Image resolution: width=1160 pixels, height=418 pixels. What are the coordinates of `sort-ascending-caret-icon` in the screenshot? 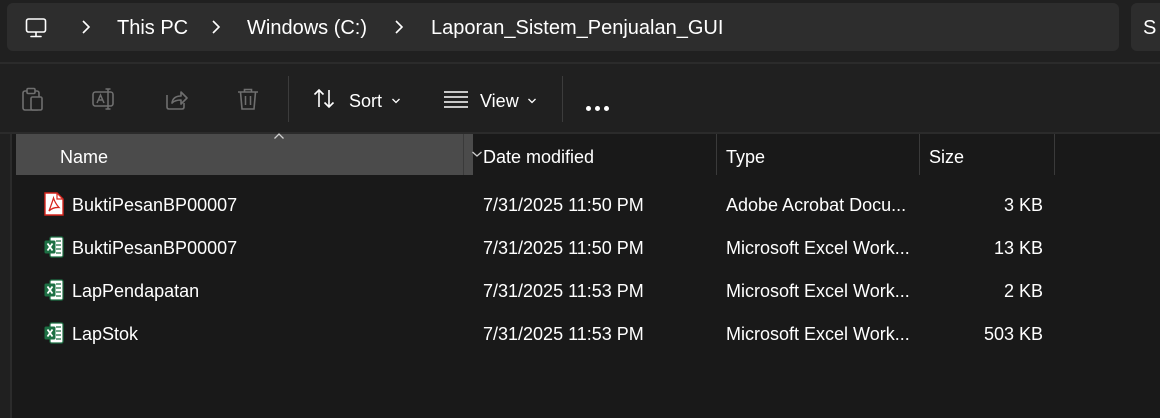 It's located at (279, 136).